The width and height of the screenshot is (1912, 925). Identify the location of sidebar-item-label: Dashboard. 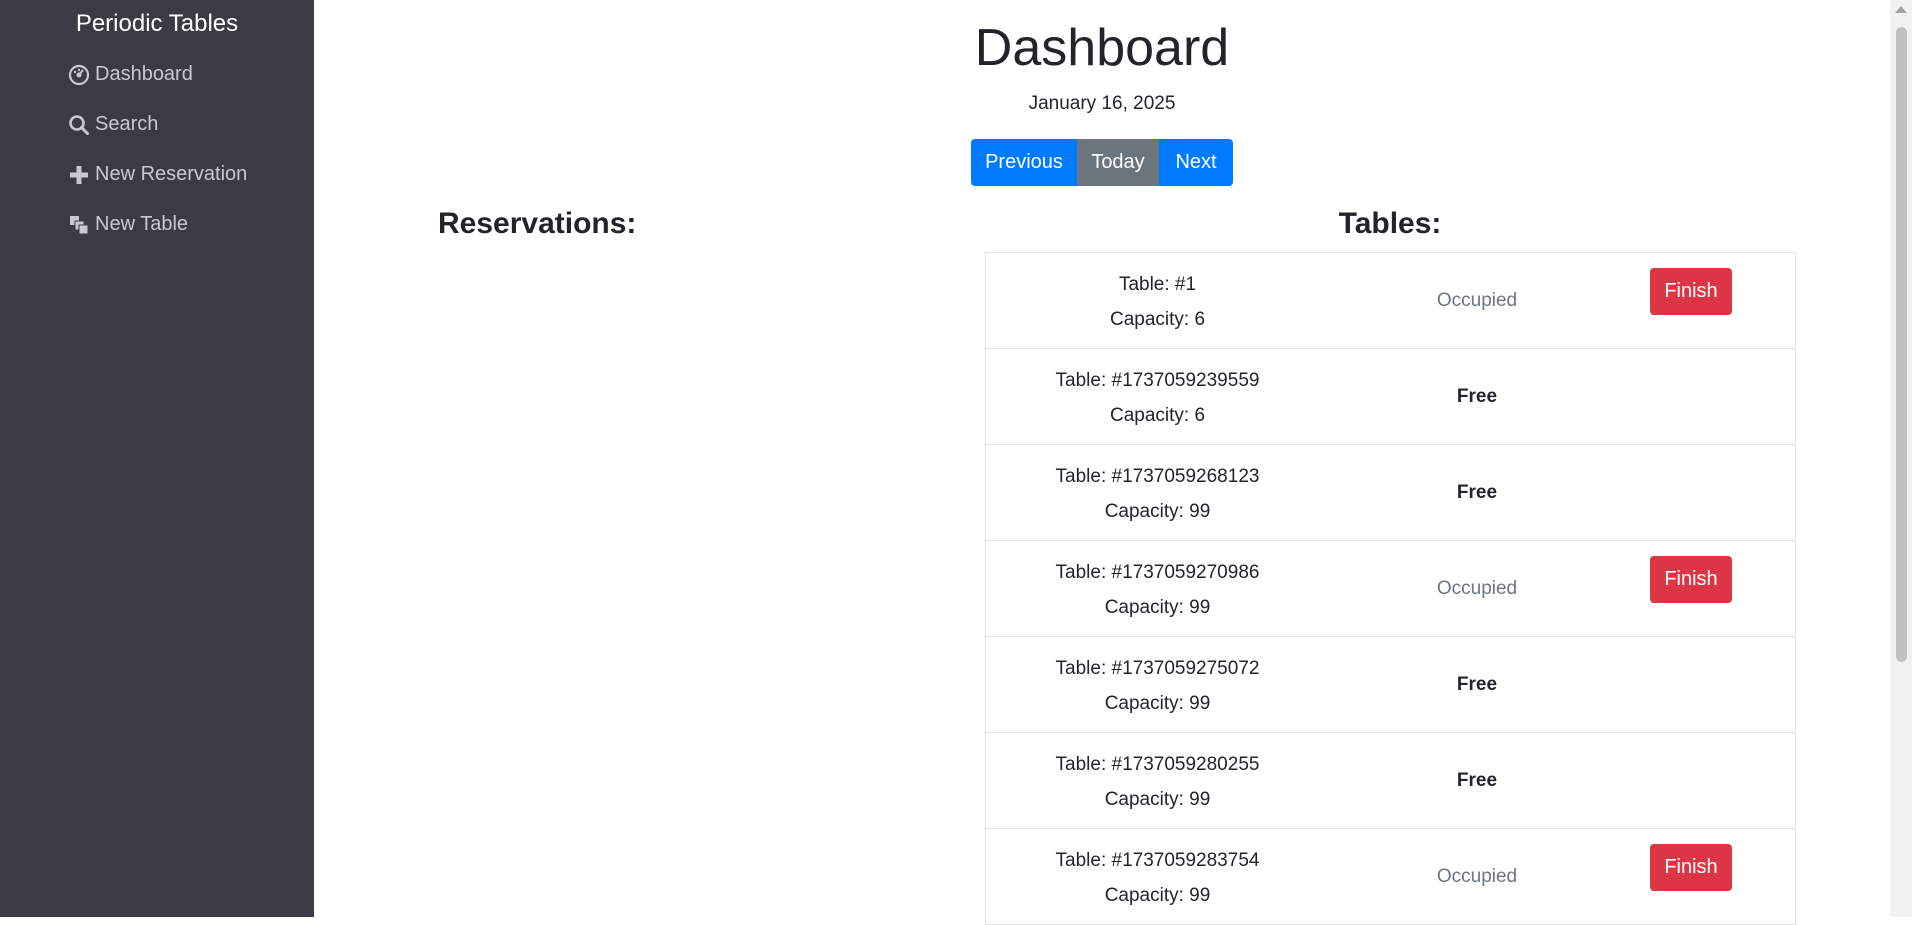
(144, 74).